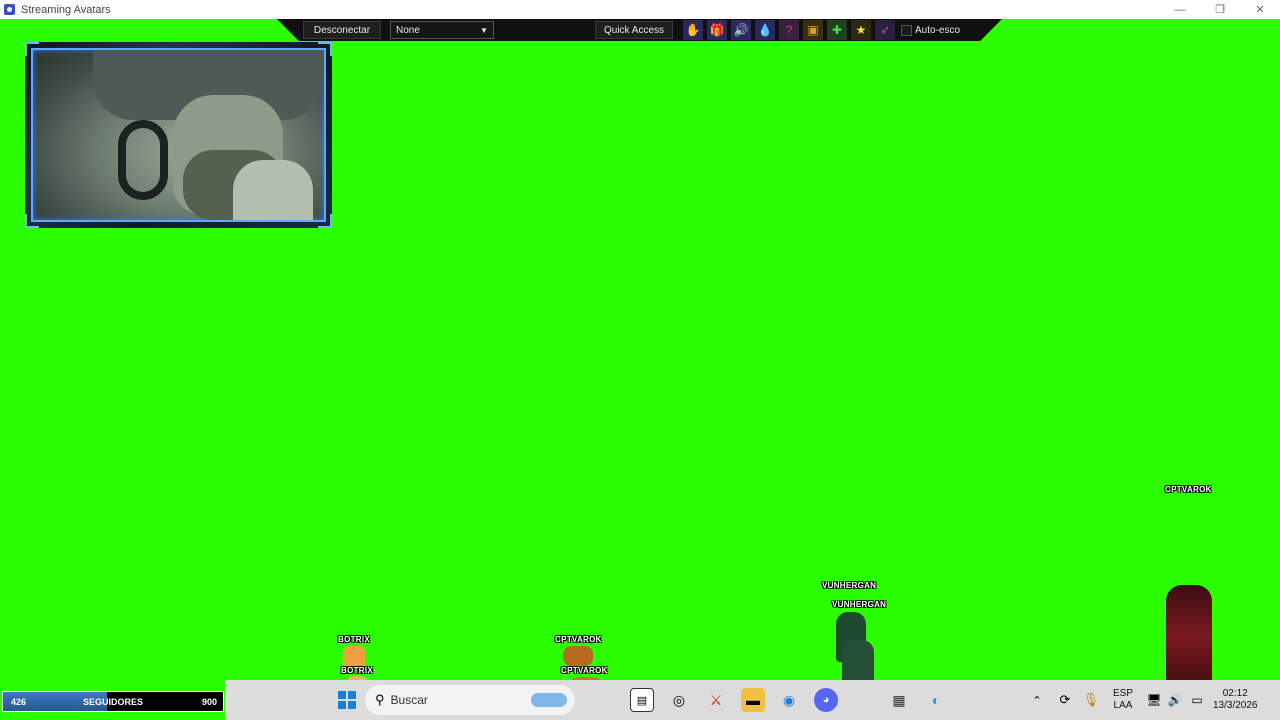  What do you see at coordinates (1235, 705) in the screenshot?
I see `clock-date: 13/3/2026` at bounding box center [1235, 705].